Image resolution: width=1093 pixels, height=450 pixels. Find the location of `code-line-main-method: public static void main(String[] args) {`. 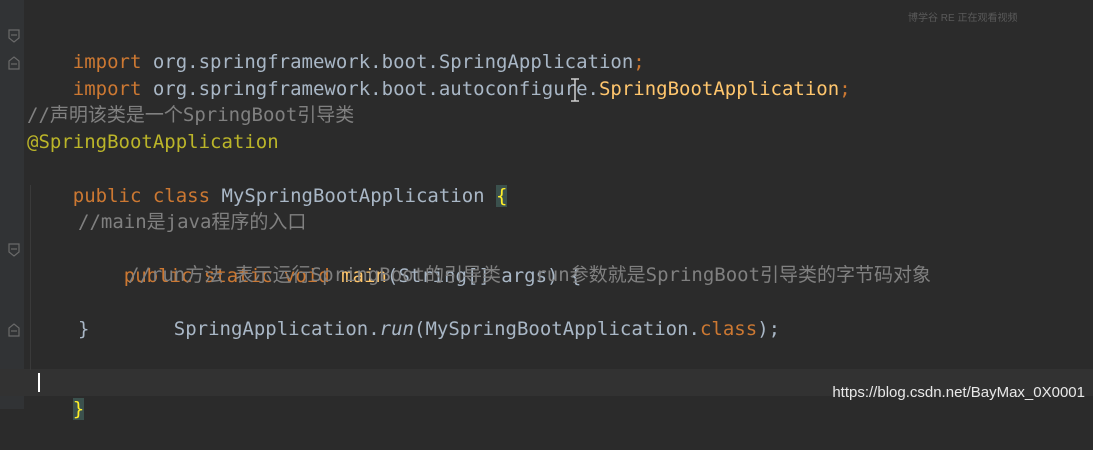

code-line-main-method: public static void main(String[] args) { is located at coordinates (330, 261).